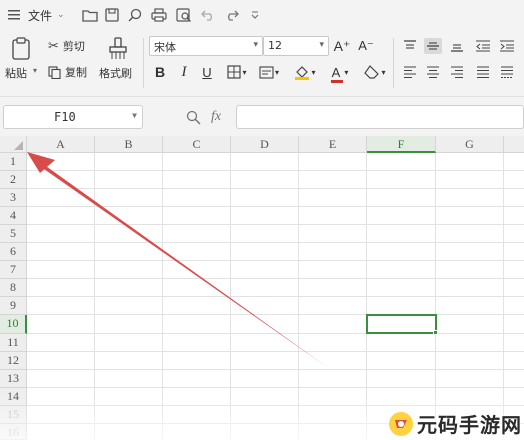  I want to click on underline-label: U, so click(207, 72).